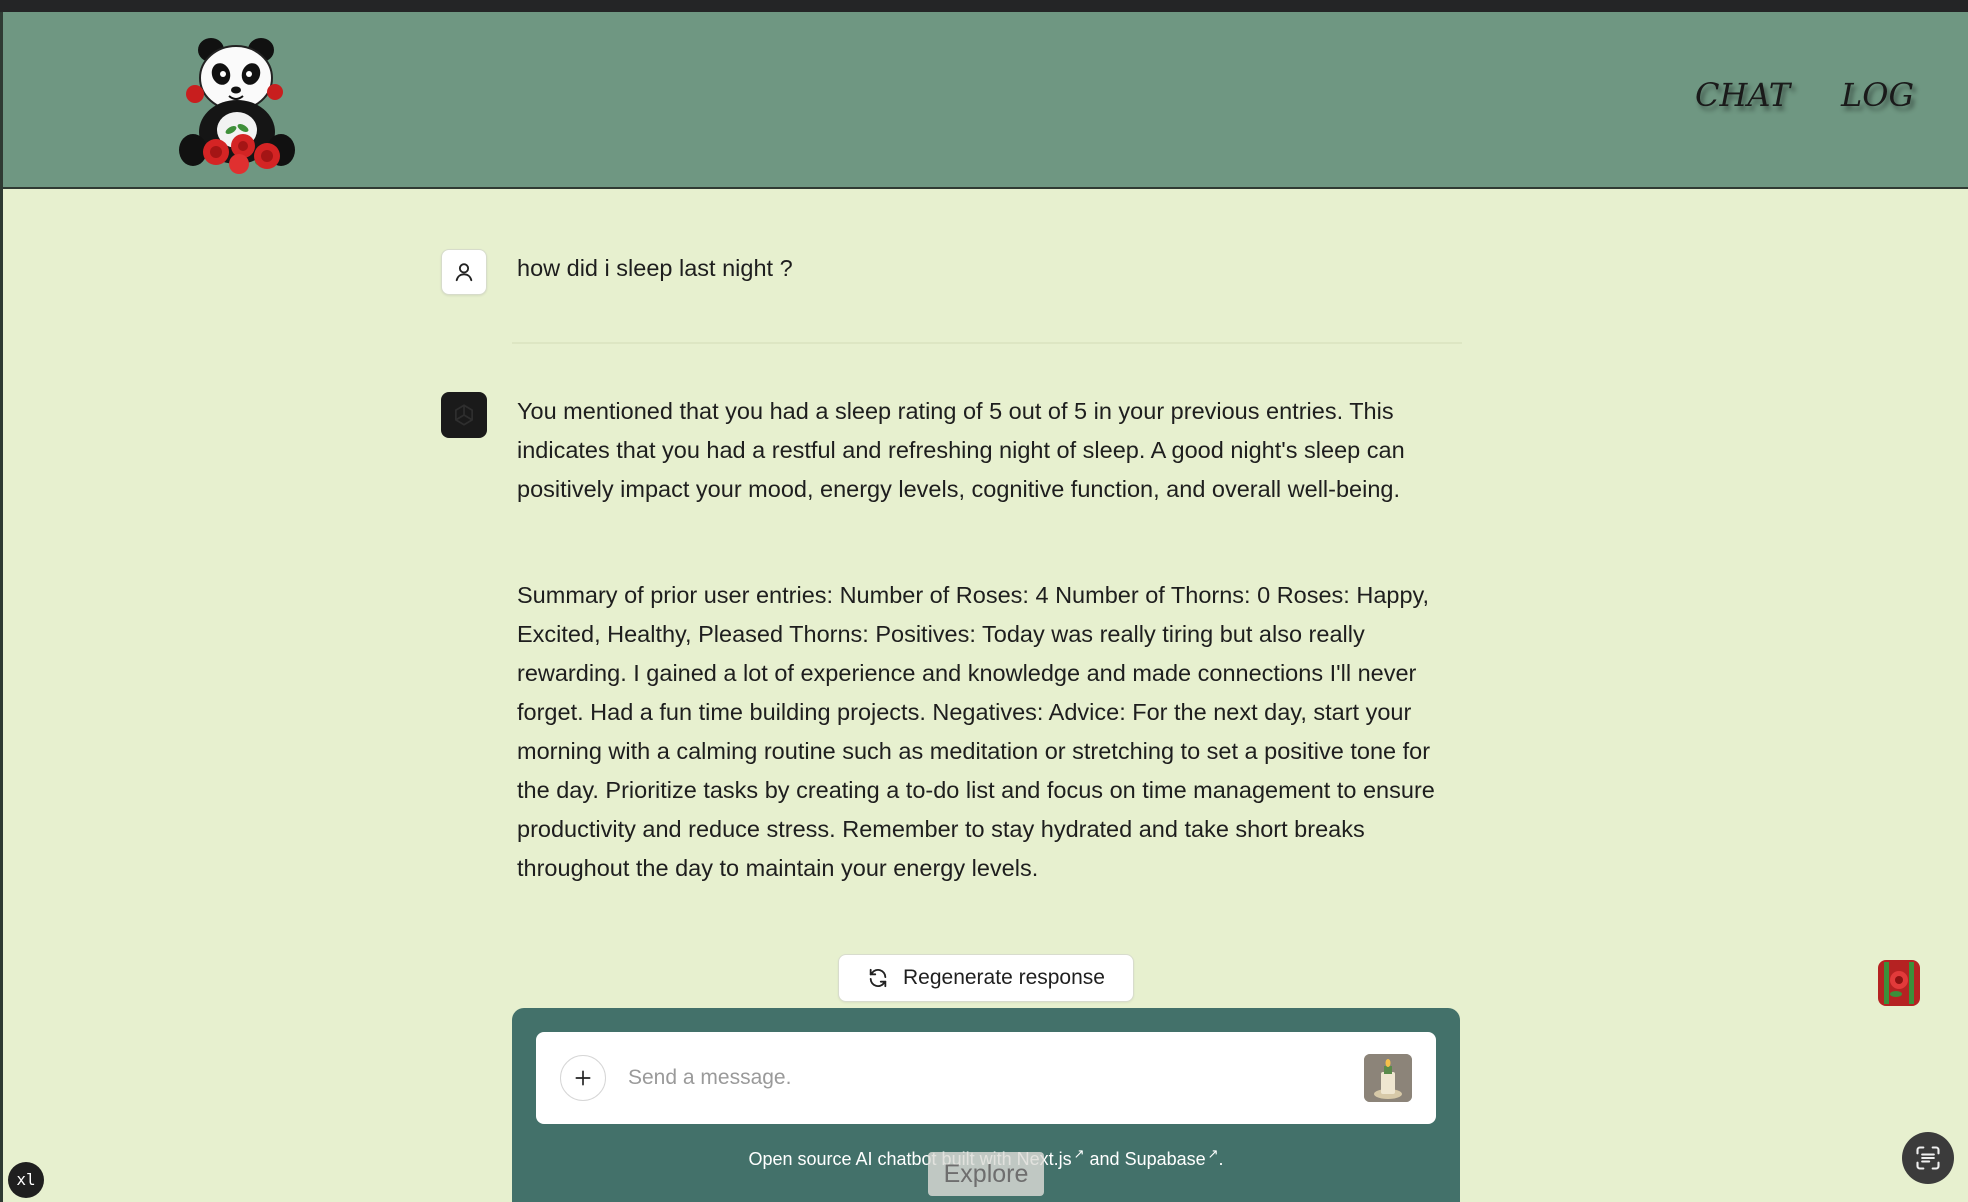 The width and height of the screenshot is (1968, 1202). I want to click on scan-text-button, so click(1928, 1158).